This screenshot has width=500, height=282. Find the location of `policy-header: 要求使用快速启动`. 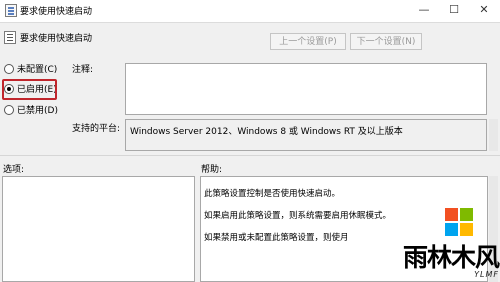

policy-header: 要求使用快速启动 is located at coordinates (250, 38).